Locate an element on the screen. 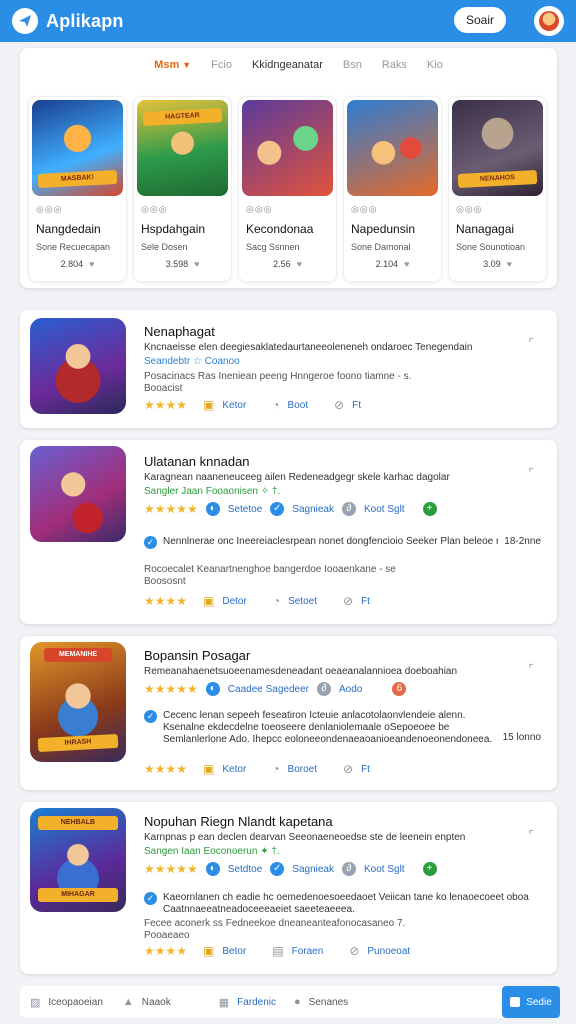 Image resolution: width=576 pixels, height=1024 pixels. grid-icon is located at coordinates (515, 1002).